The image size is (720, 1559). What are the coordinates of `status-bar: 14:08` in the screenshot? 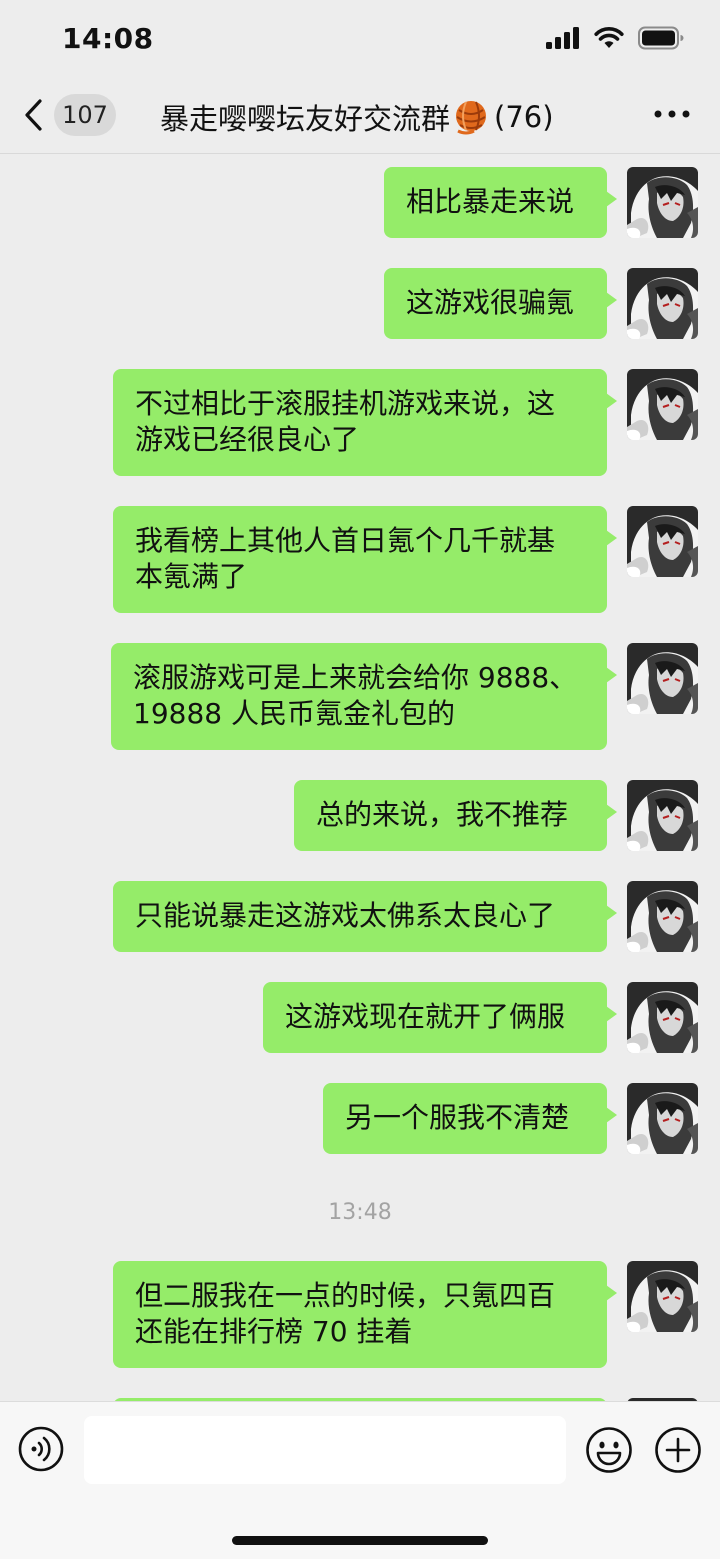 It's located at (360, 39).